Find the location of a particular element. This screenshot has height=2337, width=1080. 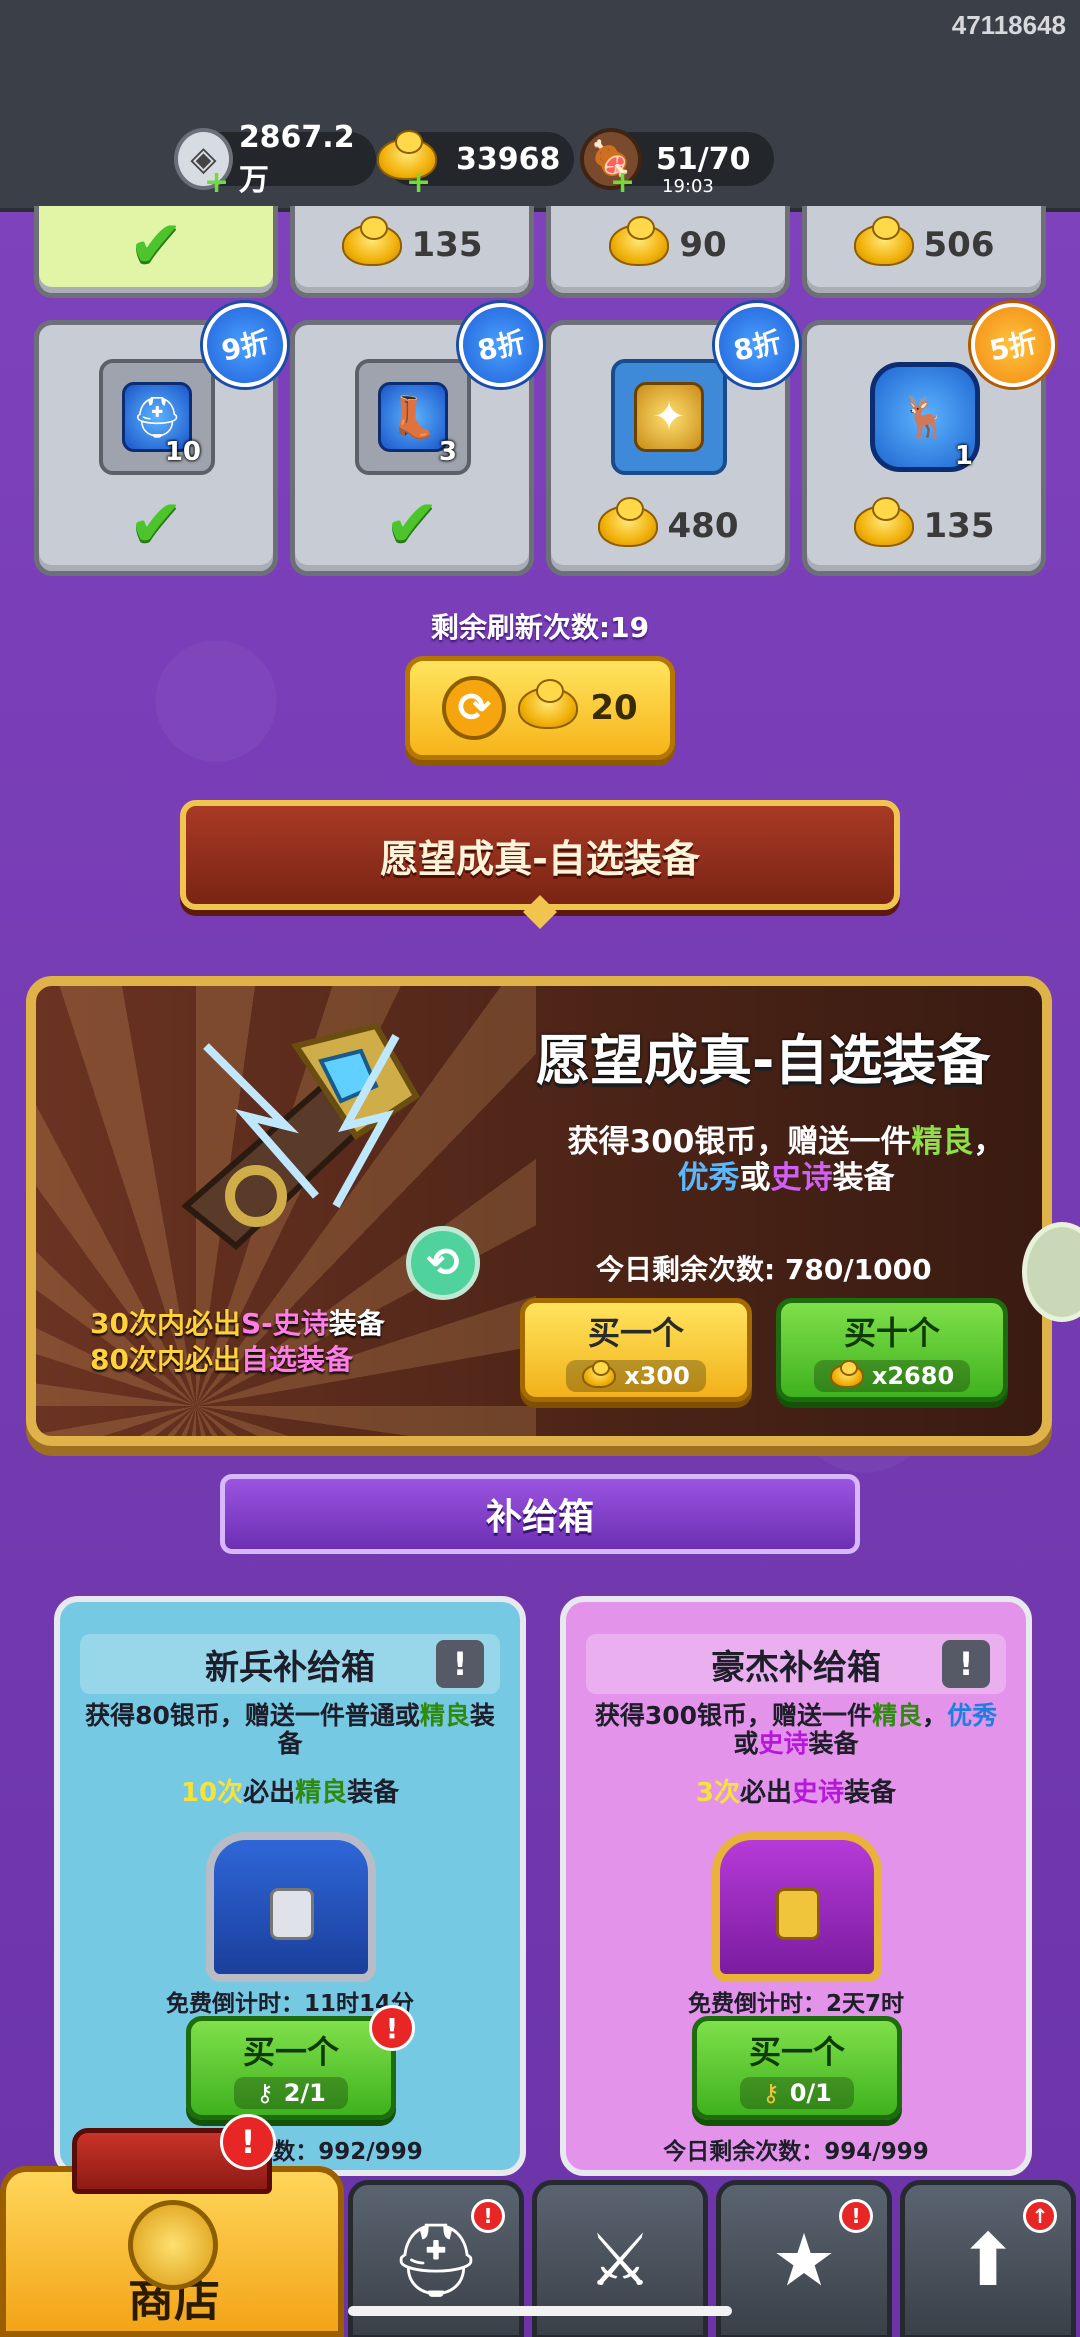

box-guarantee: 10次必出精良装备 is located at coordinates (290, 1790).